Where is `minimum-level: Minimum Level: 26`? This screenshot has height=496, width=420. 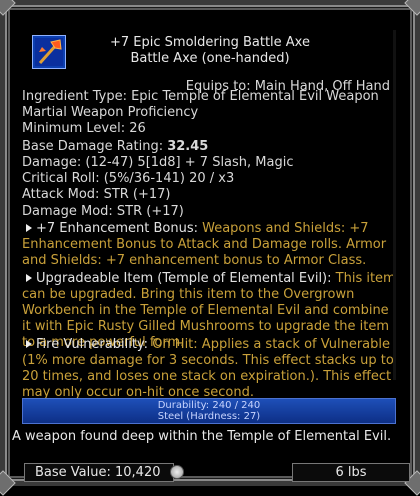
minimum-level: Minimum Level: 26 is located at coordinates (84, 128).